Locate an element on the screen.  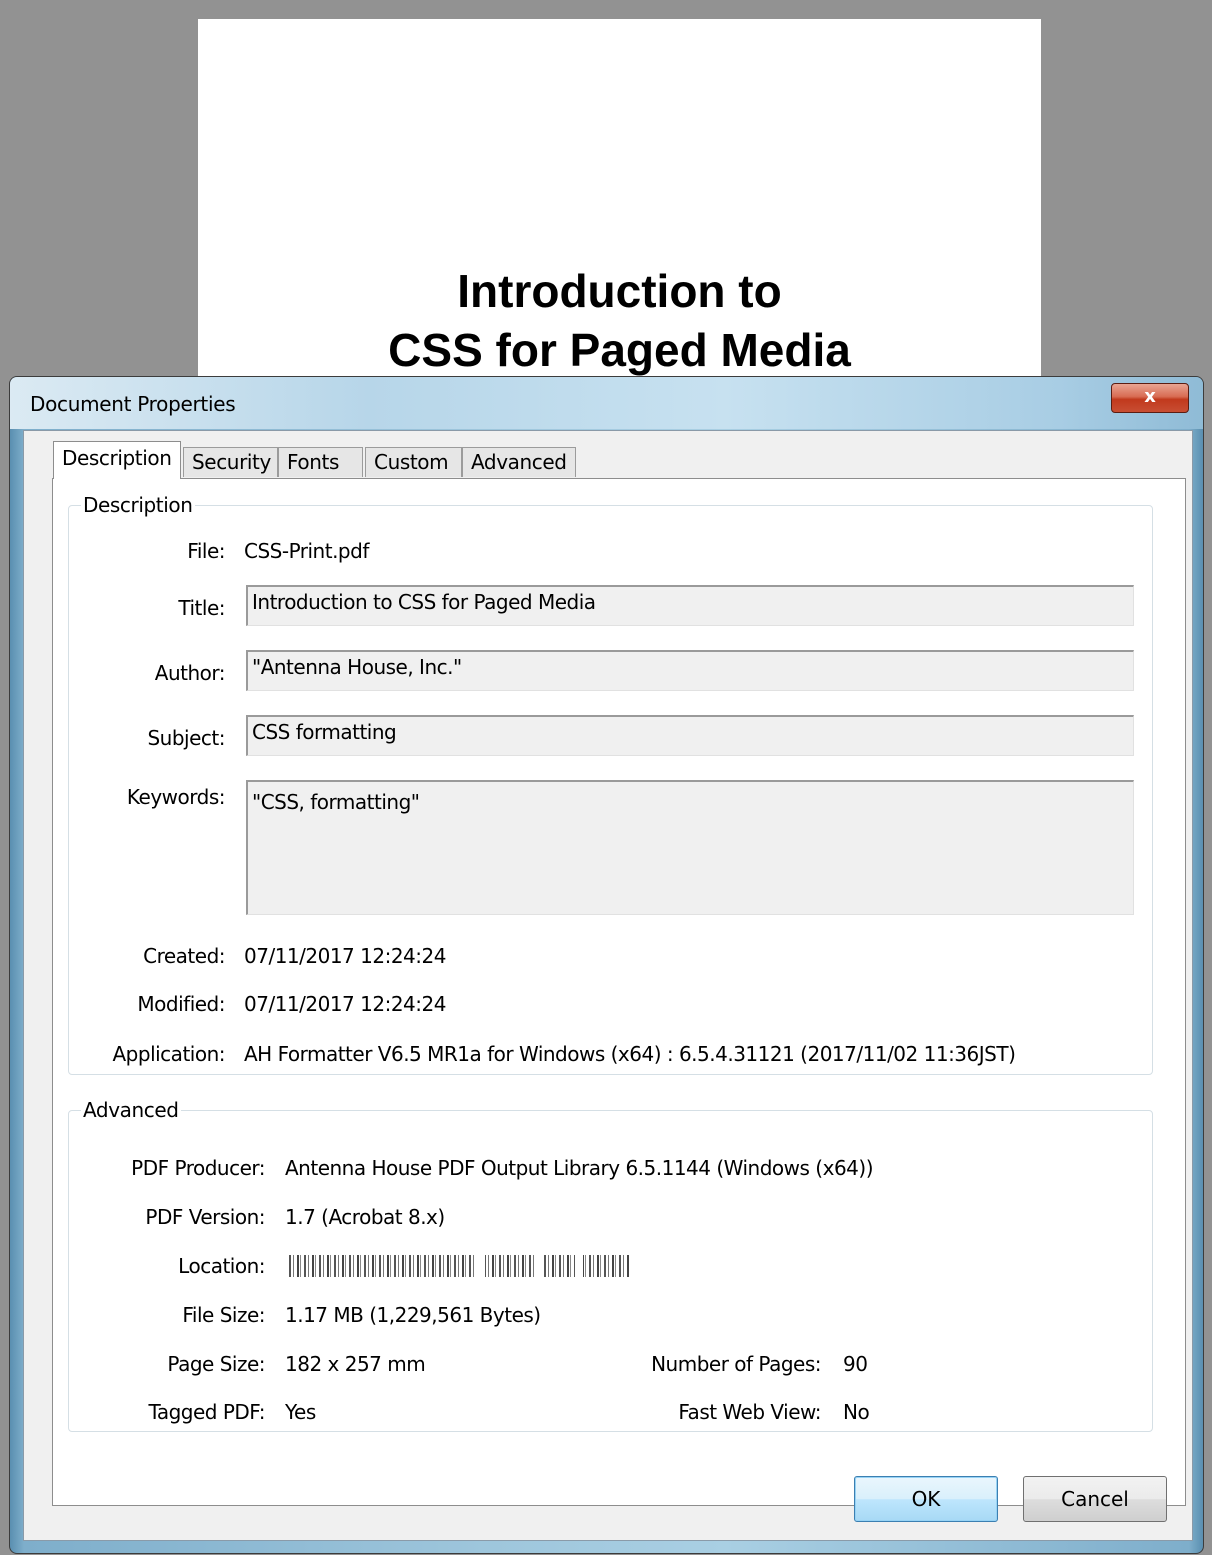
cancel-button: Cancel is located at coordinates (1095, 1499).